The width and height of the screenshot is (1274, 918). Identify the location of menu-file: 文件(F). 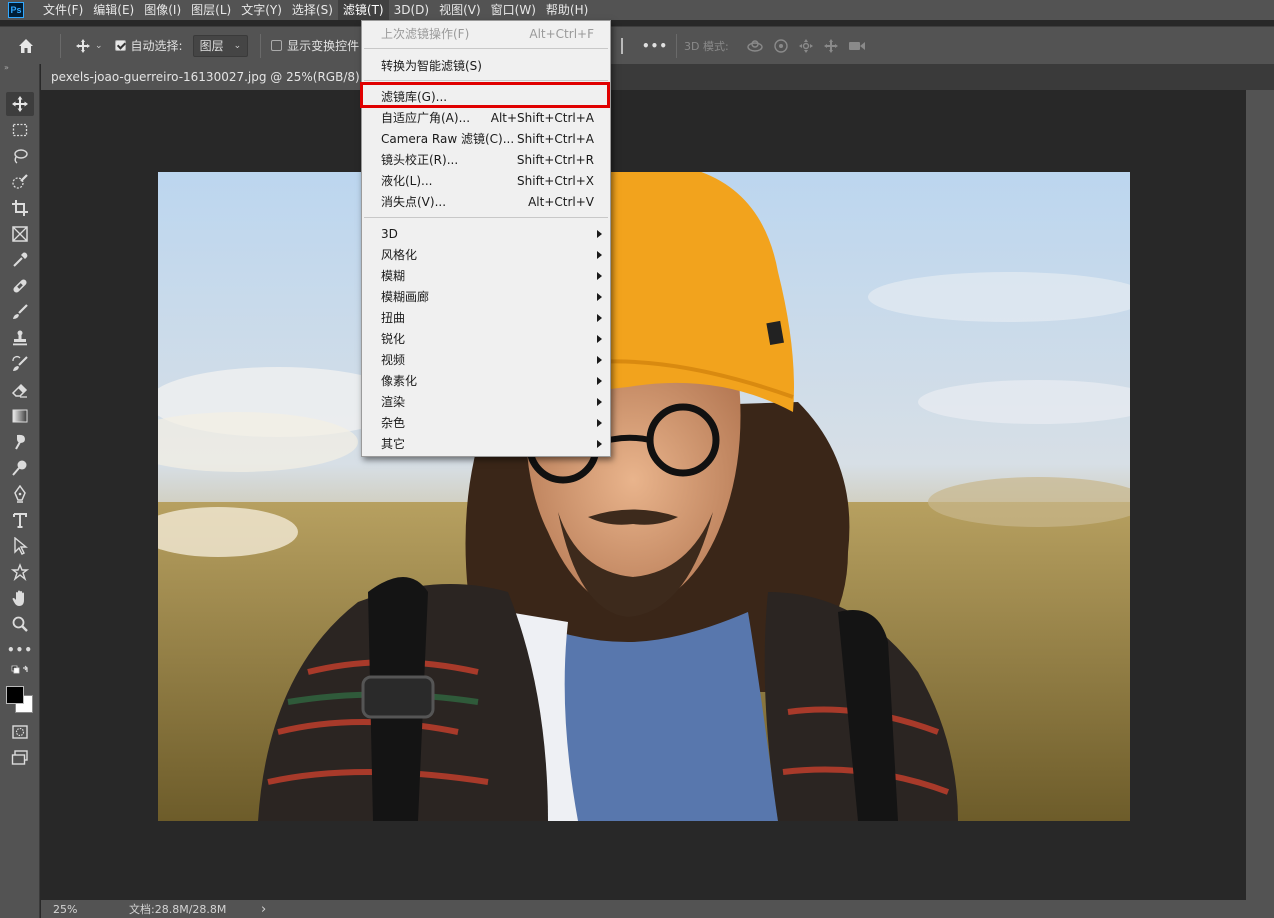
(63, 10).